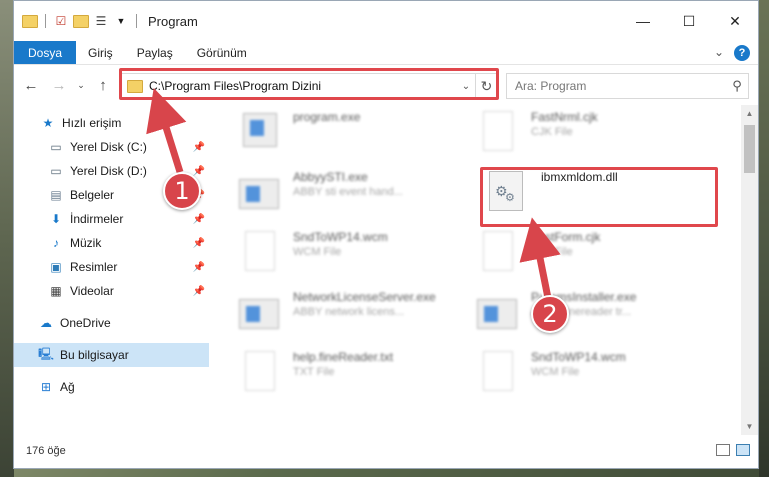 This screenshot has width=769, height=477. Describe the element at coordinates (719, 53) in the screenshot. I see `chevron-down-icon: ⌄` at that location.